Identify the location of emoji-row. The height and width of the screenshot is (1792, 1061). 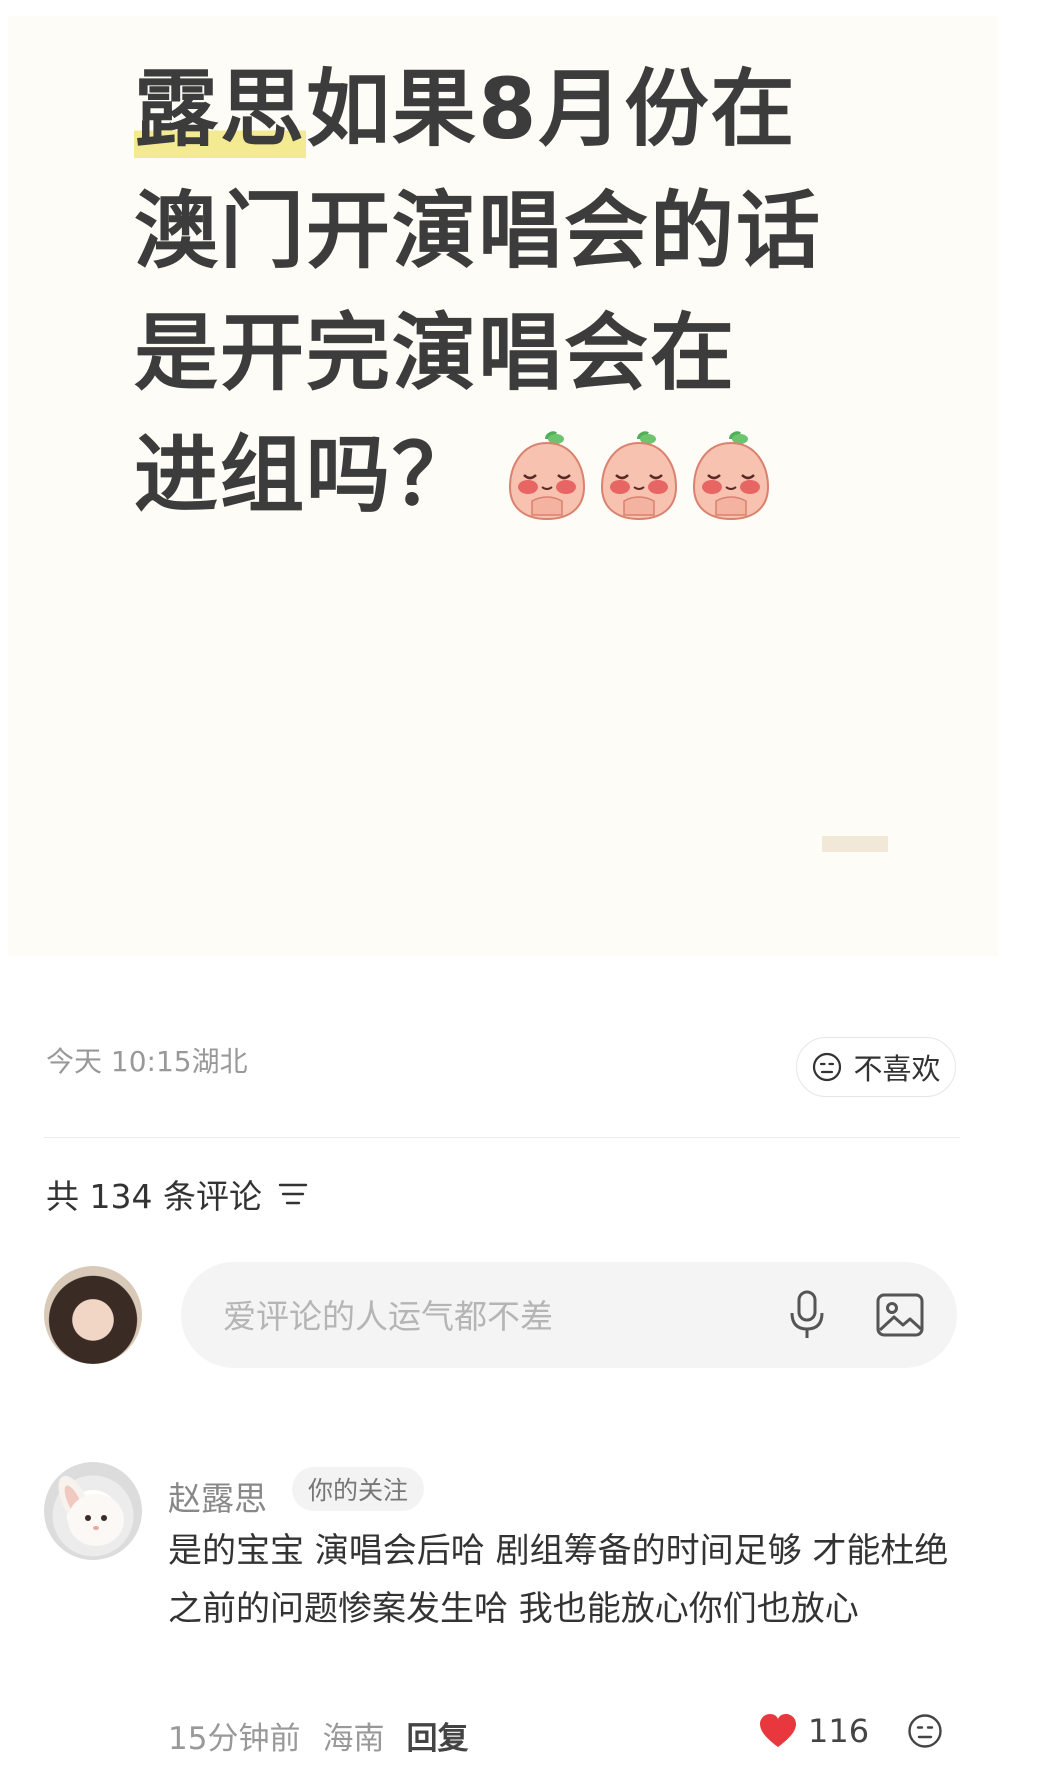
(639, 477).